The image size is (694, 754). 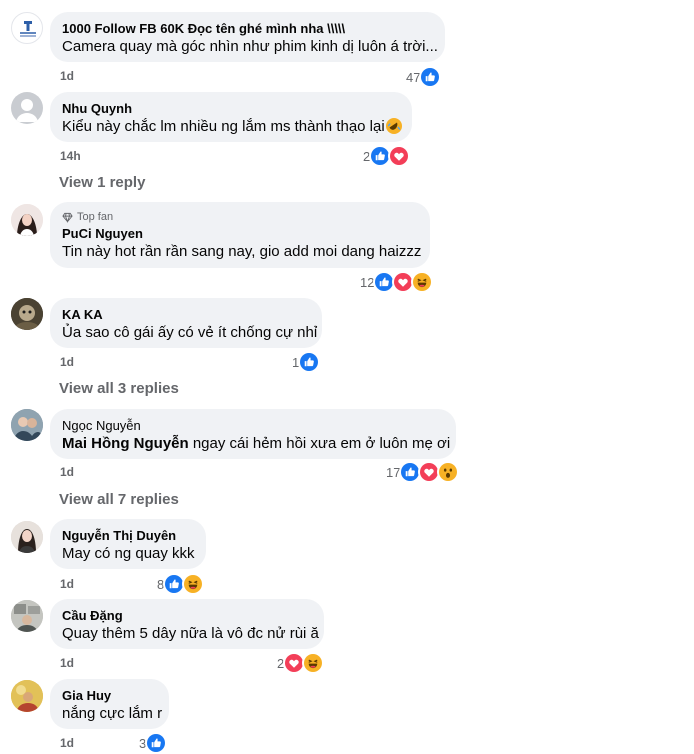 I want to click on reaction-summary: 17, so click(x=423, y=472).